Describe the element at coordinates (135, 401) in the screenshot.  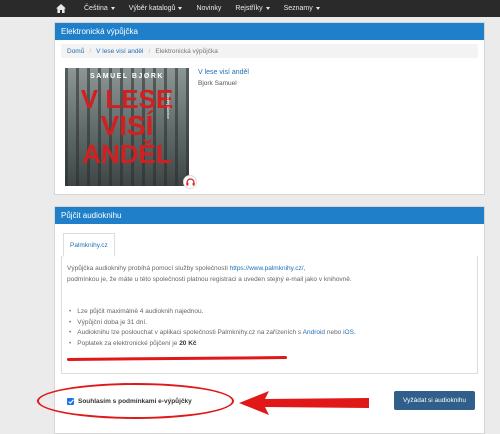
I see `red-ellipse-annotation` at that location.